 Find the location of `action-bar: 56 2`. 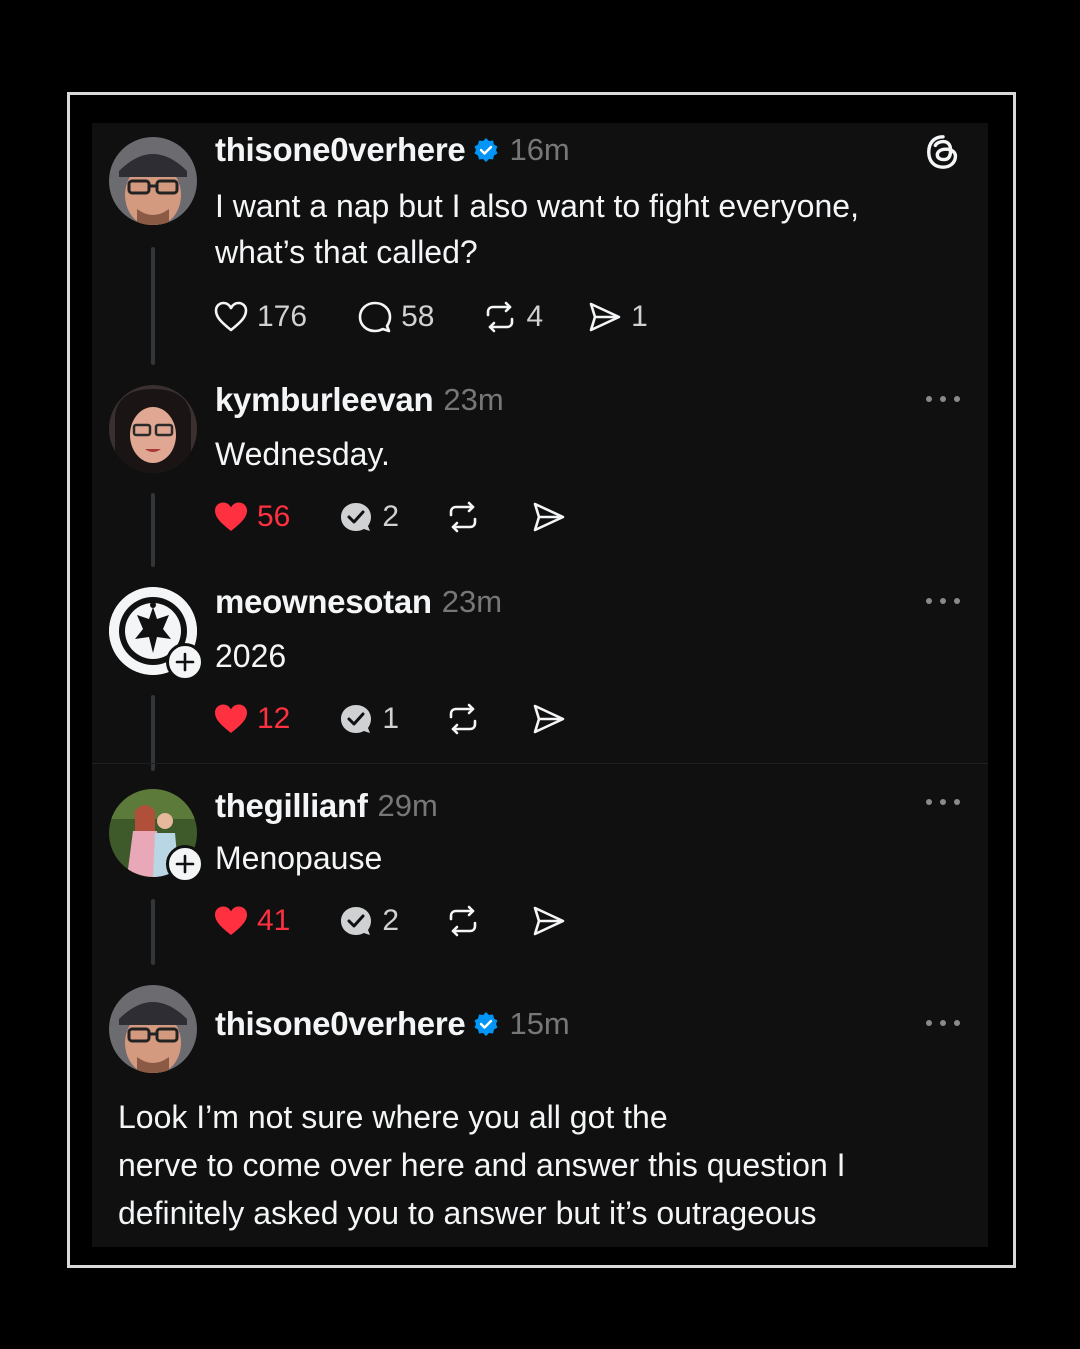

action-bar: 56 2 is located at coordinates (390, 517).